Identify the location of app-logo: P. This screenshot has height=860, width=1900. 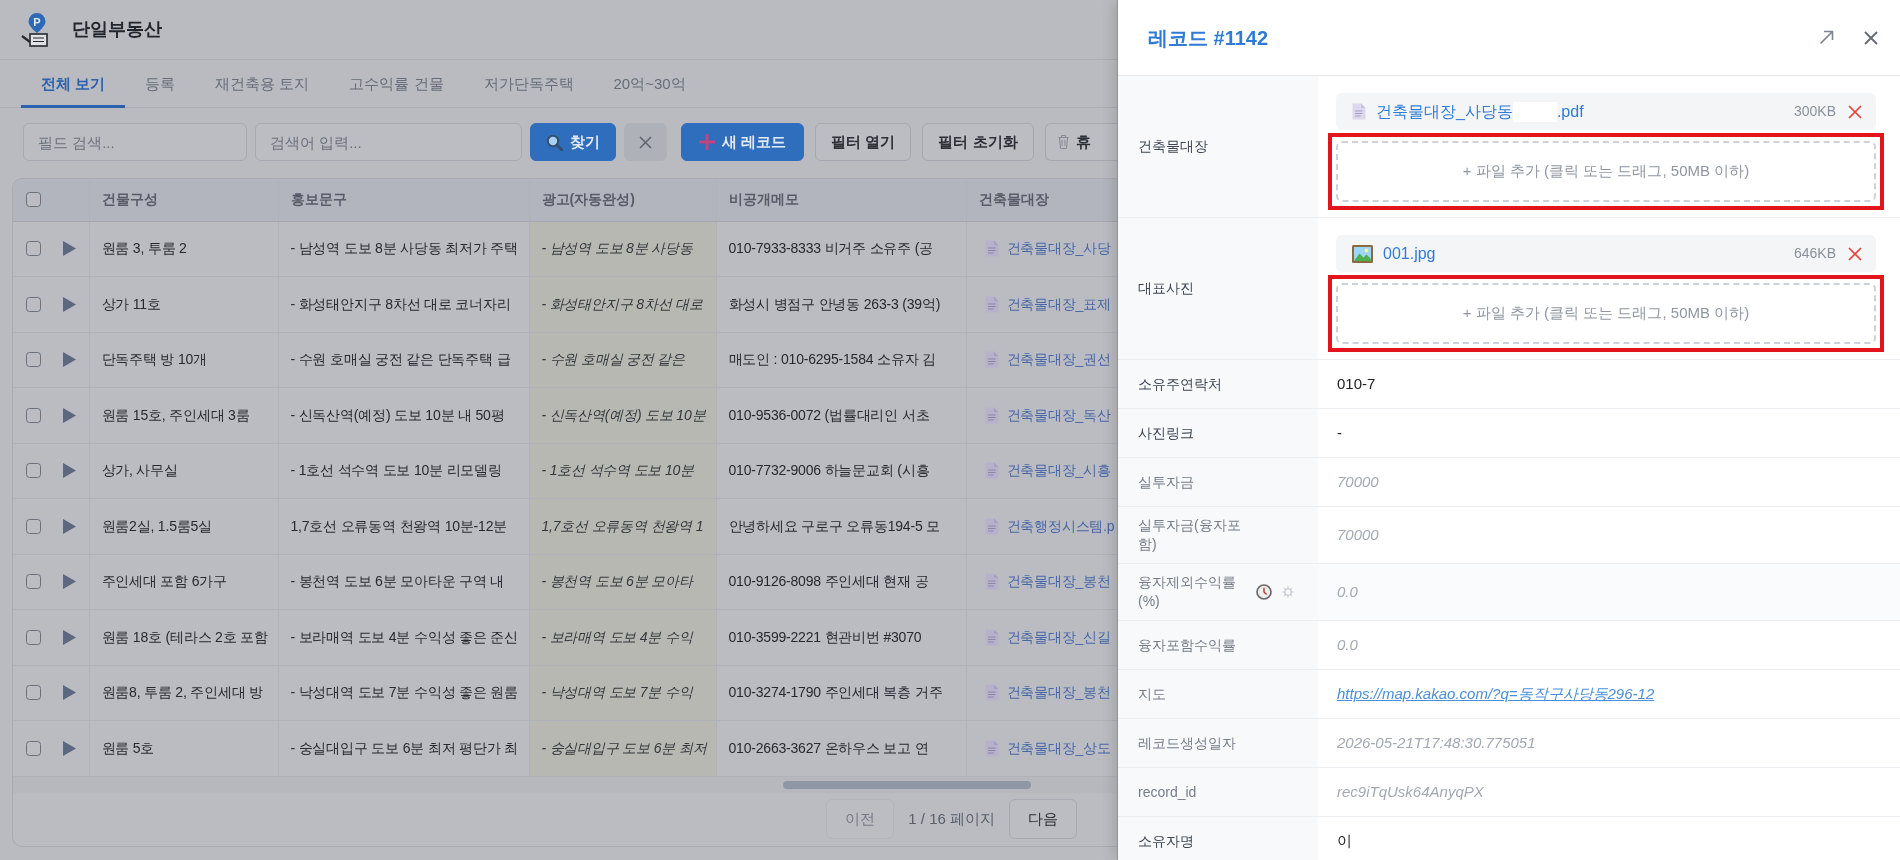
(36, 29).